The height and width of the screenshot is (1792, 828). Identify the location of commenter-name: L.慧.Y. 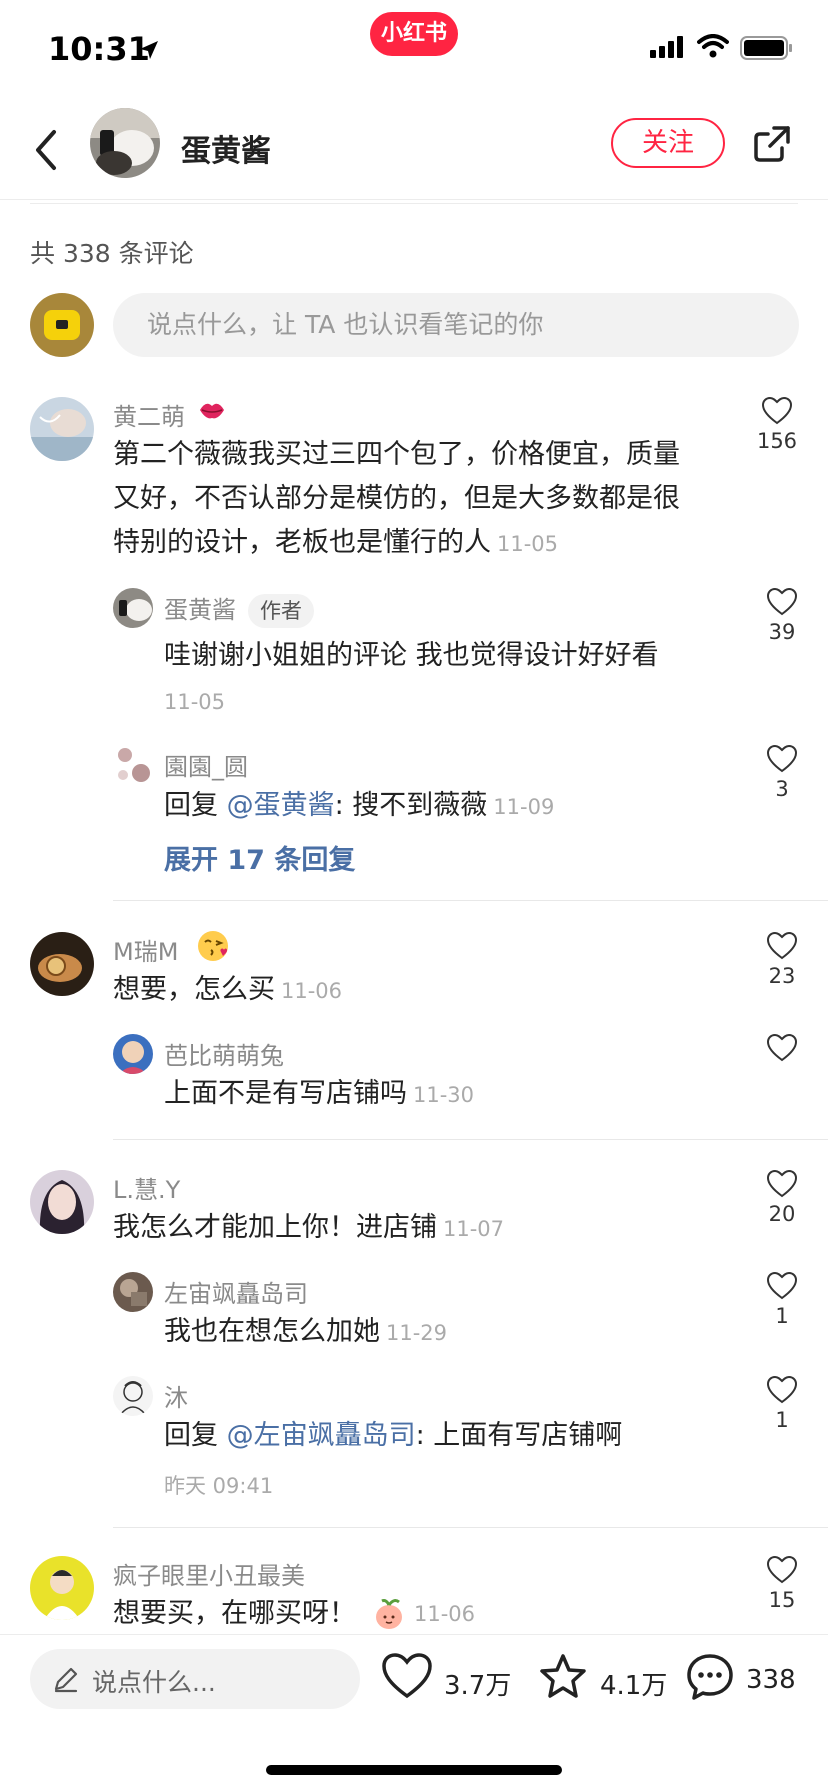
(146, 1187).